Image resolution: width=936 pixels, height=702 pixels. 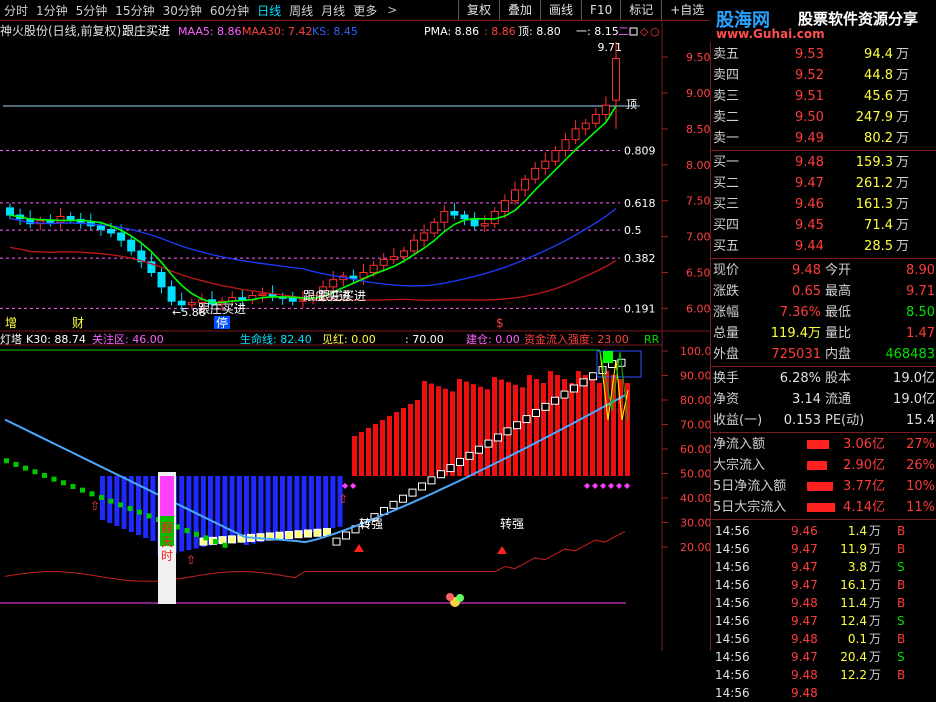 I want to click on tool-button-2: 画线, so click(x=560, y=10).